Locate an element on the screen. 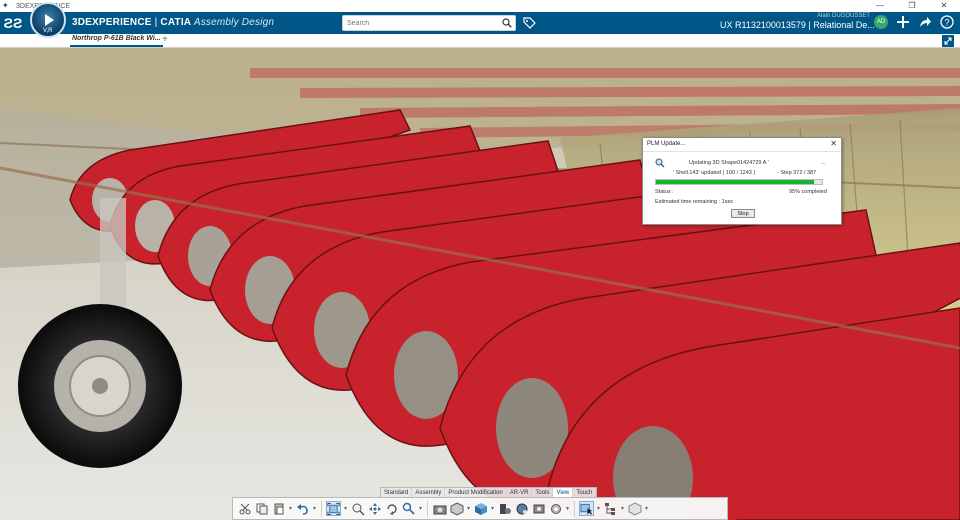 The image size is (960, 520). rotate-icon is located at coordinates (391, 509).